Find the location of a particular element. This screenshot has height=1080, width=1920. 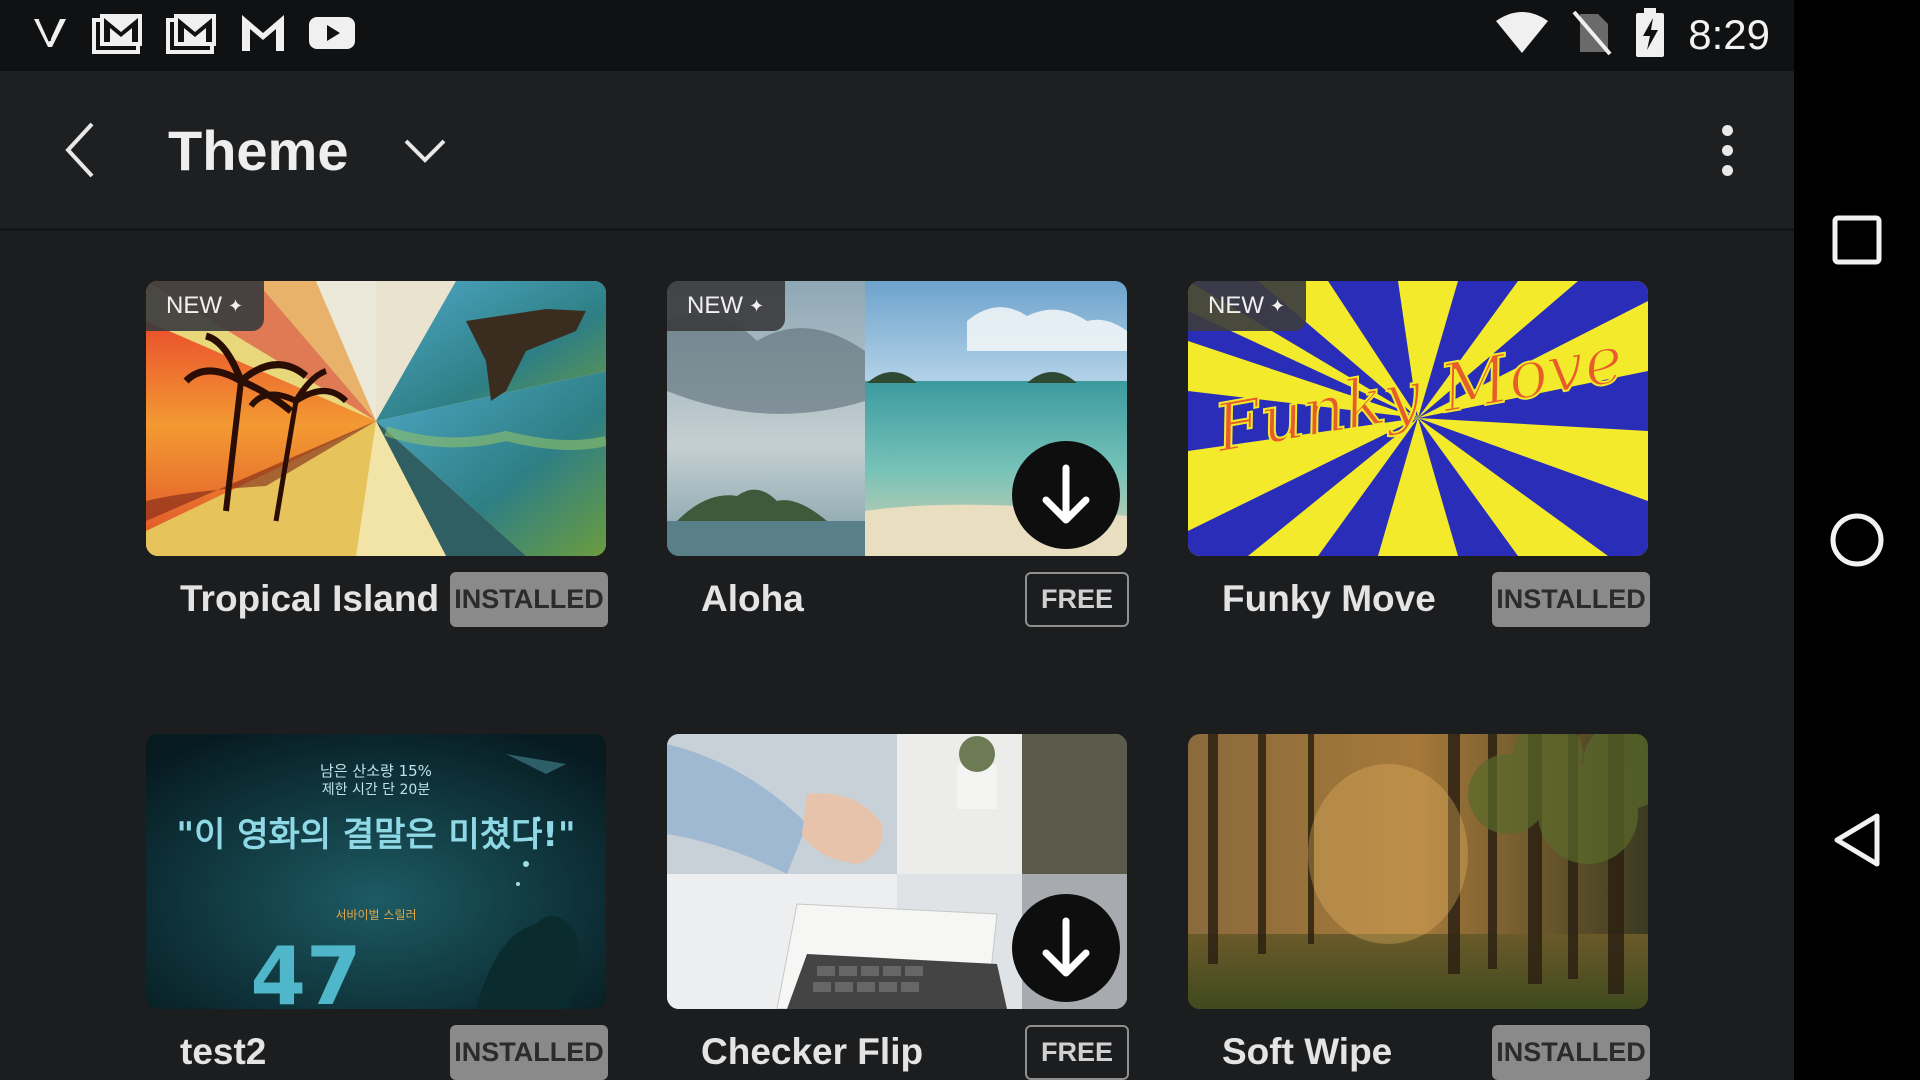

more-vert-icon is located at coordinates (1727, 130).